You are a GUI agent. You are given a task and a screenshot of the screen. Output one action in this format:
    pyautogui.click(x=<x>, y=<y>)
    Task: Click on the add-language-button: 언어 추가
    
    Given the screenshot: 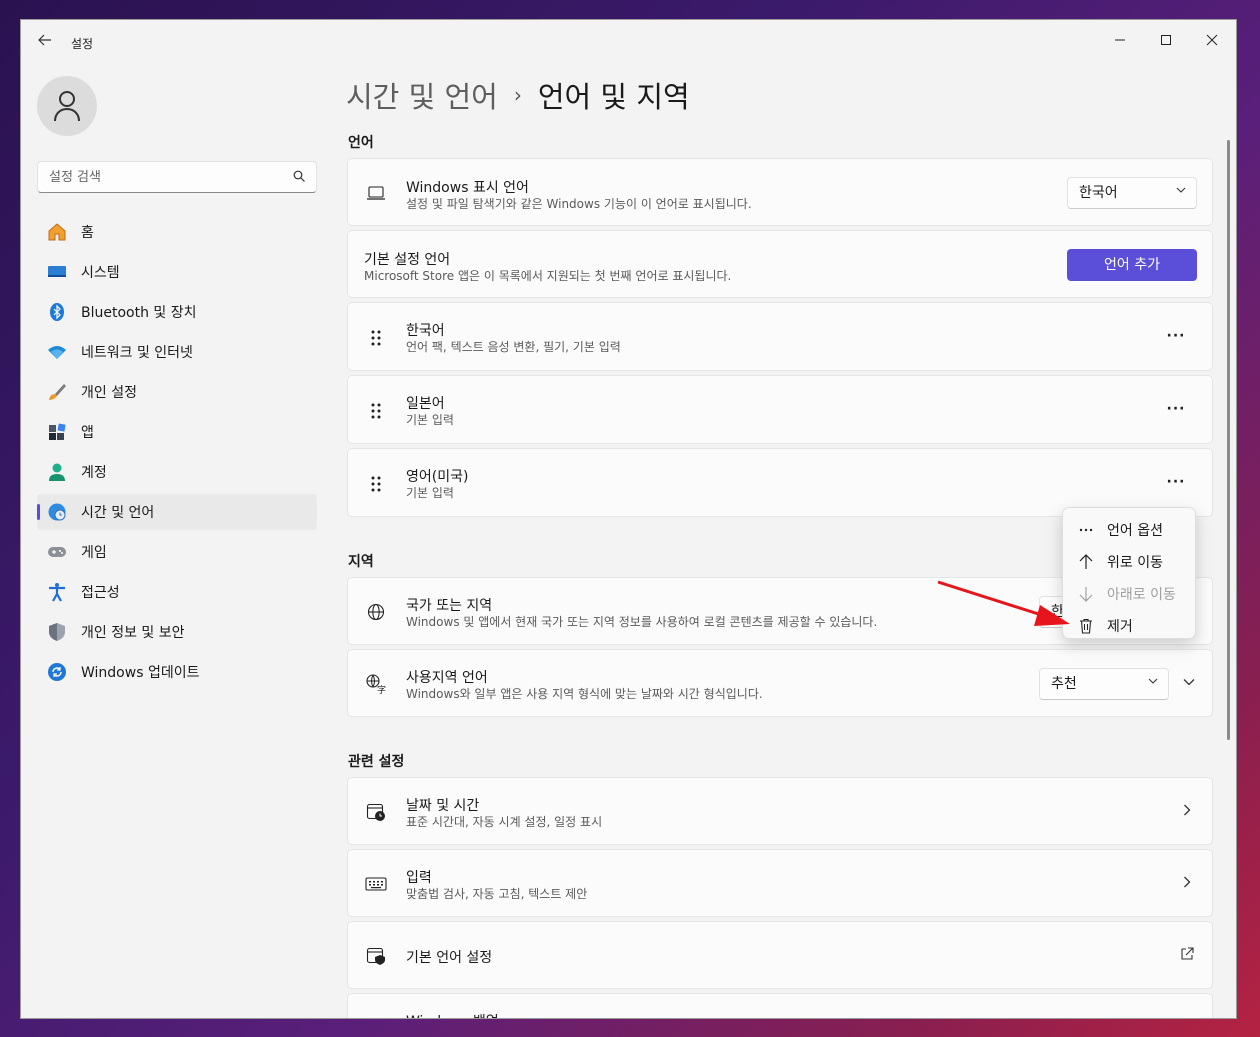 What is the action you would take?
    pyautogui.click(x=1132, y=265)
    